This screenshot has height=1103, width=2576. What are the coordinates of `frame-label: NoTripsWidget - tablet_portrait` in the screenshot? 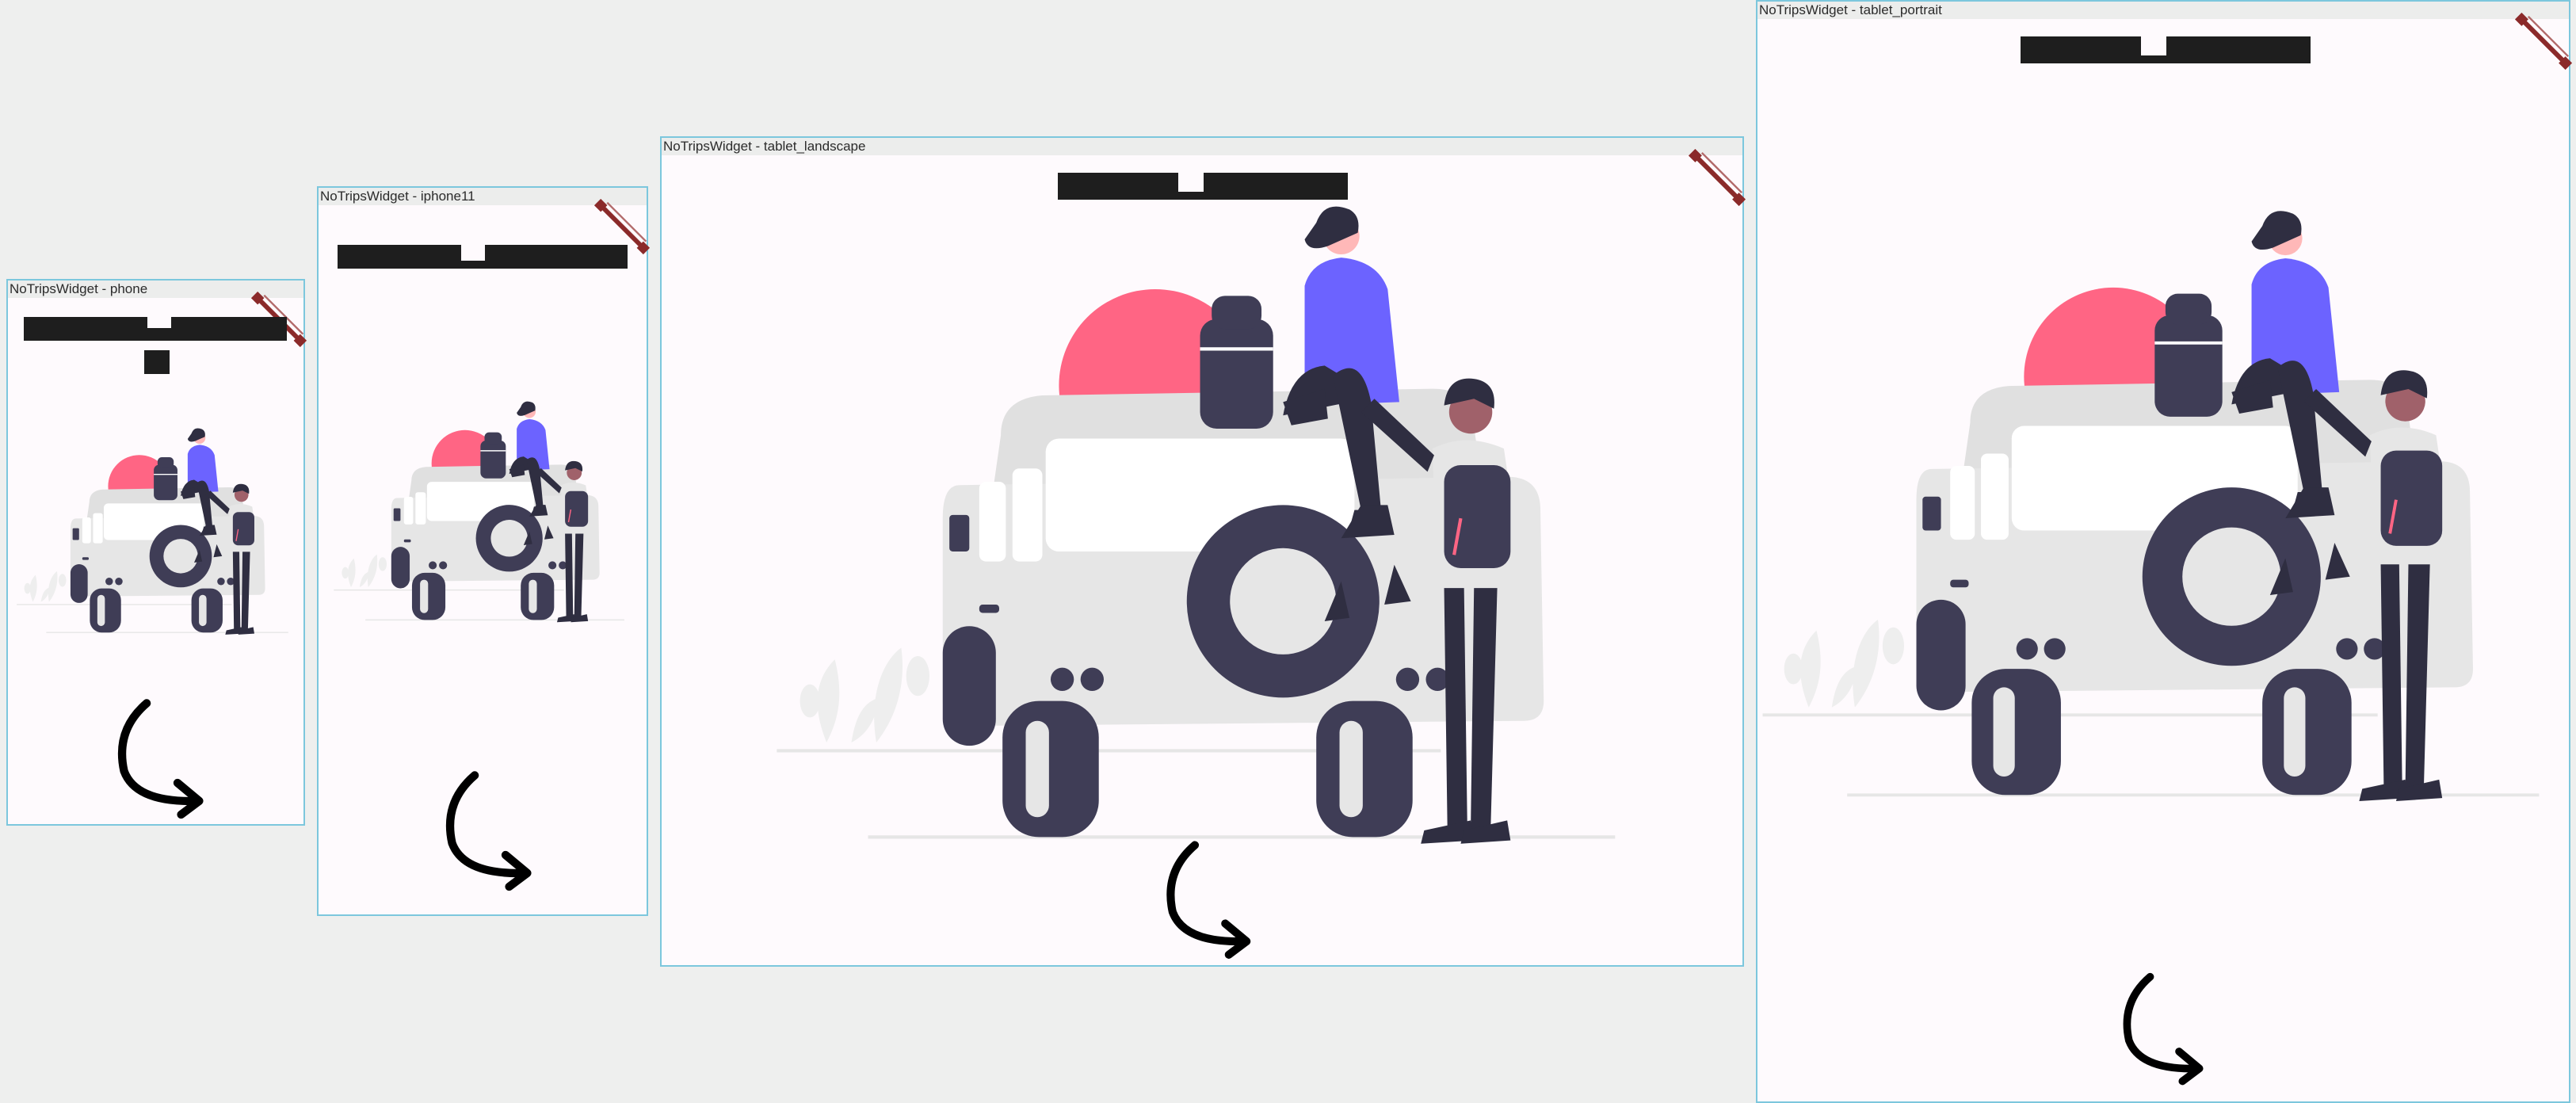 It's located at (2163, 11).